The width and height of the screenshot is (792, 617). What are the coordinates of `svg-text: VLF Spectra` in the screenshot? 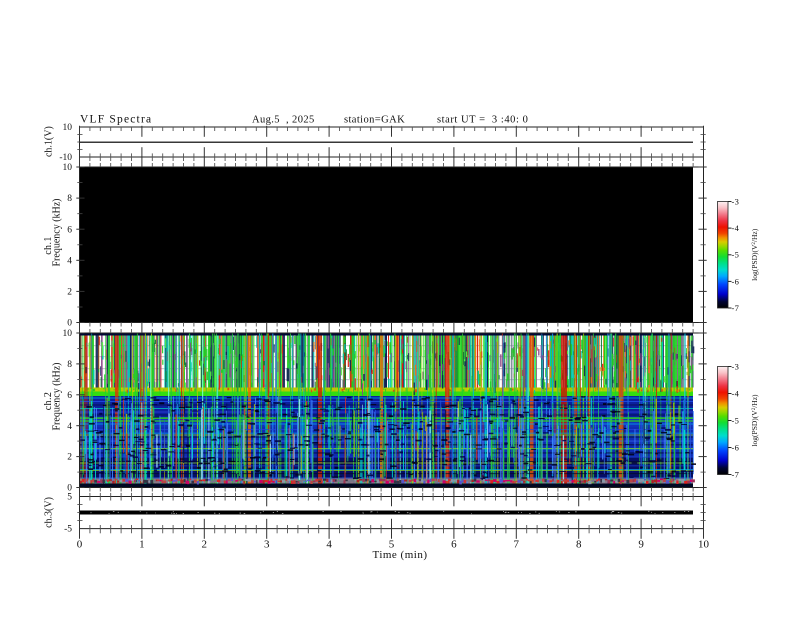 It's located at (116, 120).